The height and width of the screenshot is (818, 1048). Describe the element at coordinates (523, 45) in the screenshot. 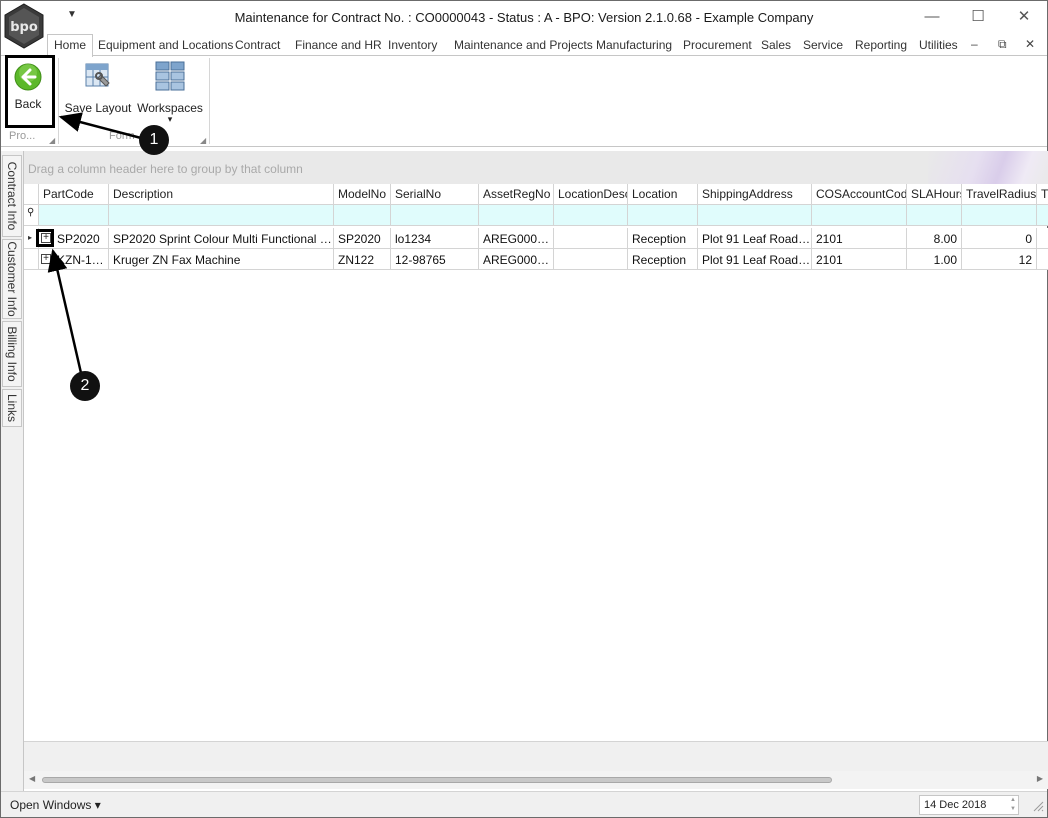

I see `tab-maintenance-and-projects: Maintenance and Projects` at that location.